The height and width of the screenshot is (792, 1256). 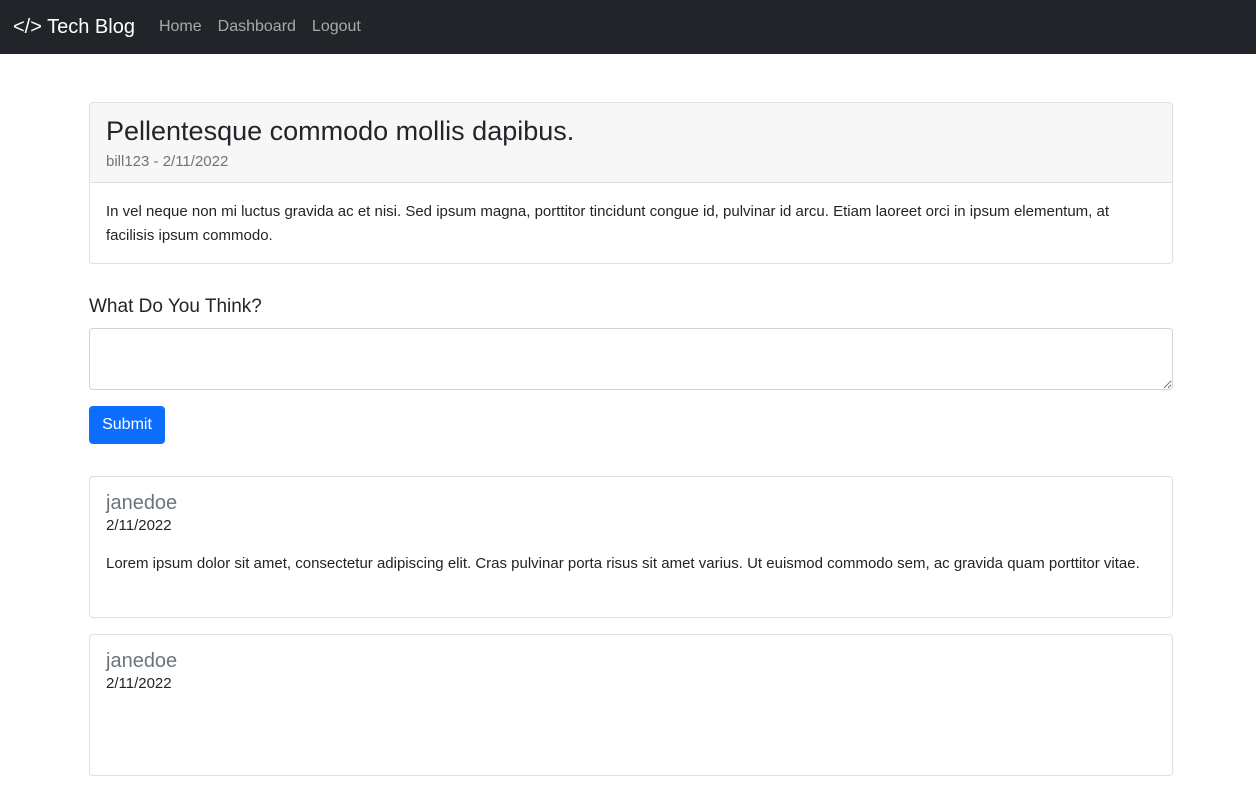 What do you see at coordinates (74, 27) in the screenshot?
I see `brand-link: </> Tech Blog` at bounding box center [74, 27].